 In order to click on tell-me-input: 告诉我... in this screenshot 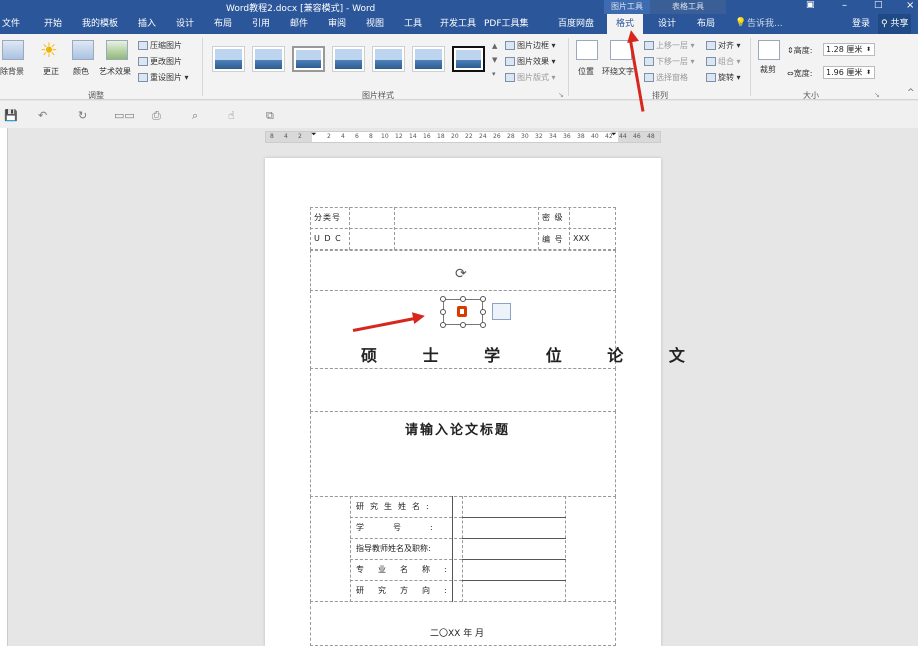, I will do `click(765, 24)`.